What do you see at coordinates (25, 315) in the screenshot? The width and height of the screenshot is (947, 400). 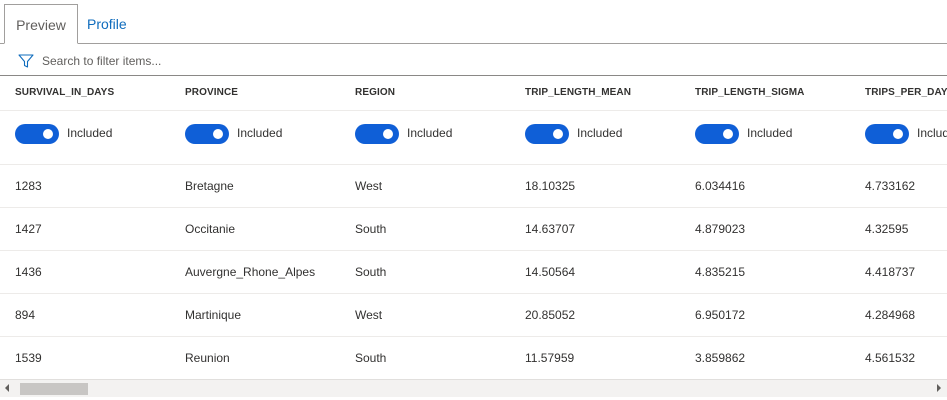 I see `table-cell: 894` at bounding box center [25, 315].